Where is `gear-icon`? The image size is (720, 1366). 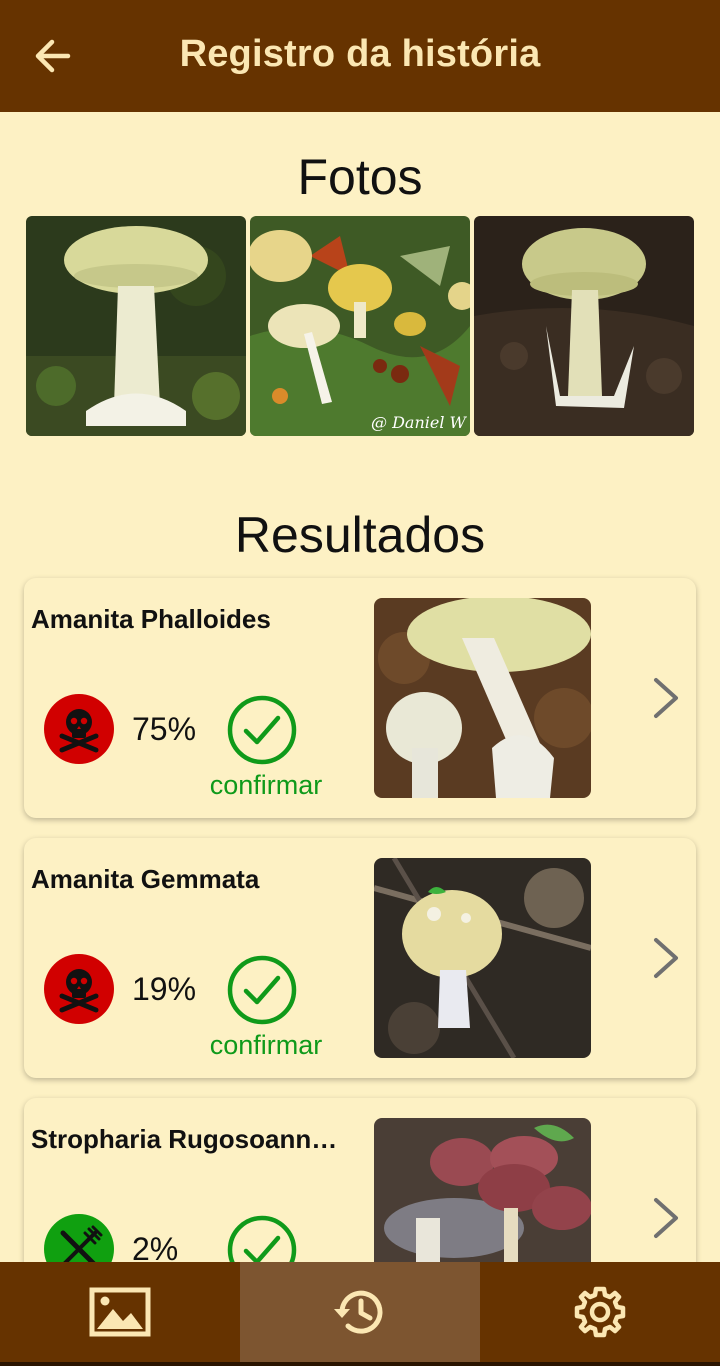 gear-icon is located at coordinates (600, 1312).